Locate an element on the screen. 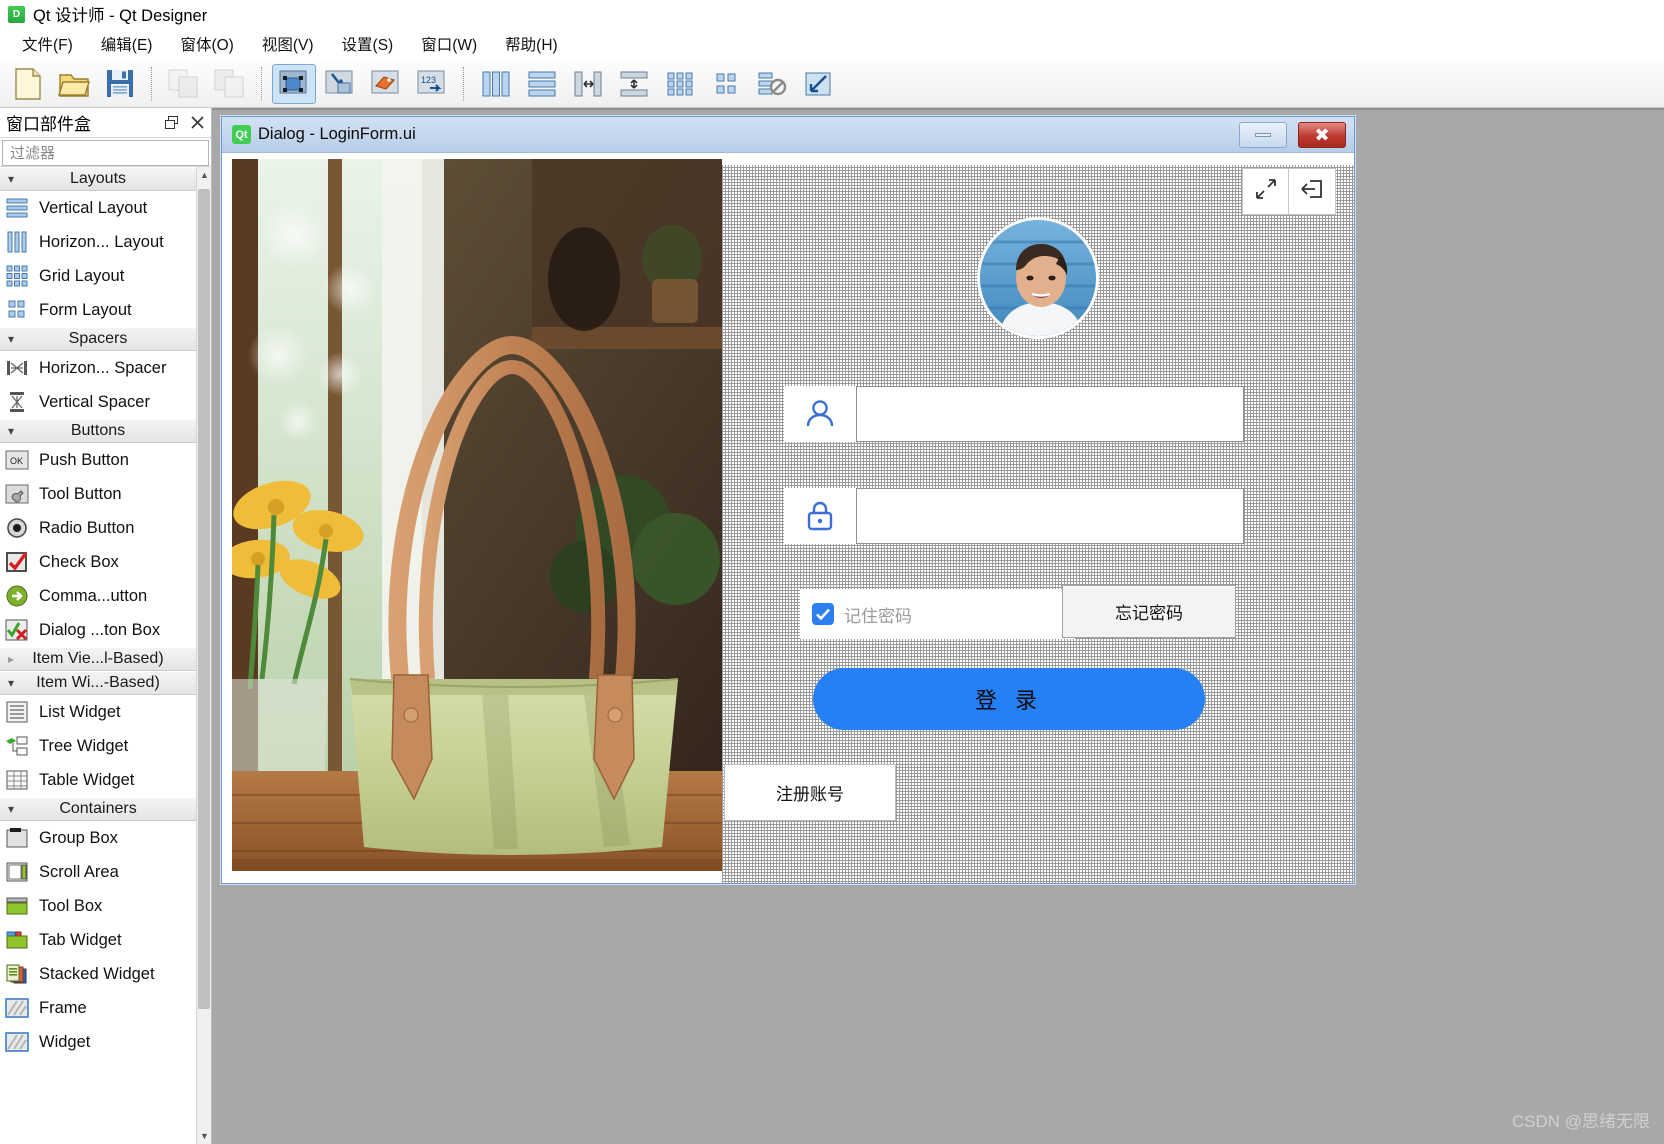 The width and height of the screenshot is (1664, 1144). scroll-up-arrow-icon: ▲ is located at coordinates (204, 175).